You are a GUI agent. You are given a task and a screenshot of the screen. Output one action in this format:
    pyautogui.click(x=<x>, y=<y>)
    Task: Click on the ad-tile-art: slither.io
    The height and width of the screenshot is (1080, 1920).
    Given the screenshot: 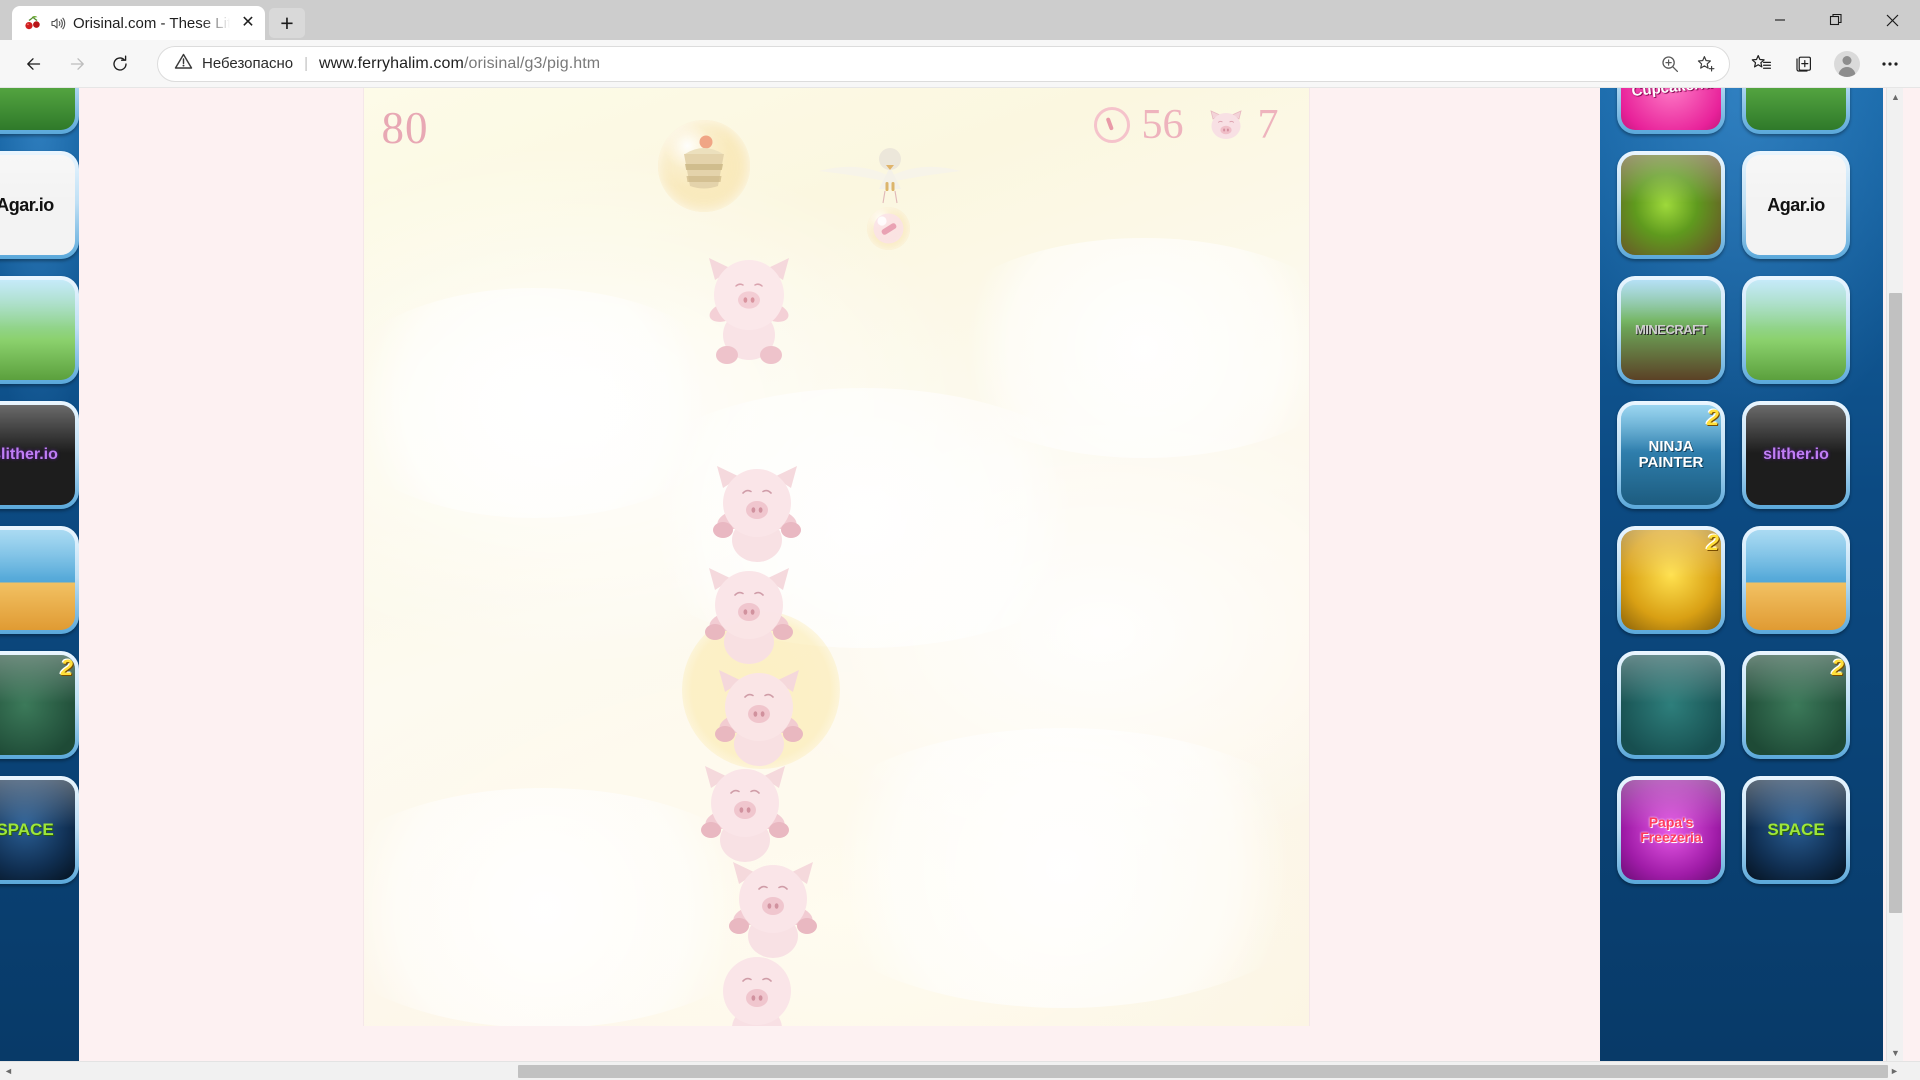 What is the action you would take?
    pyautogui.click(x=1796, y=455)
    